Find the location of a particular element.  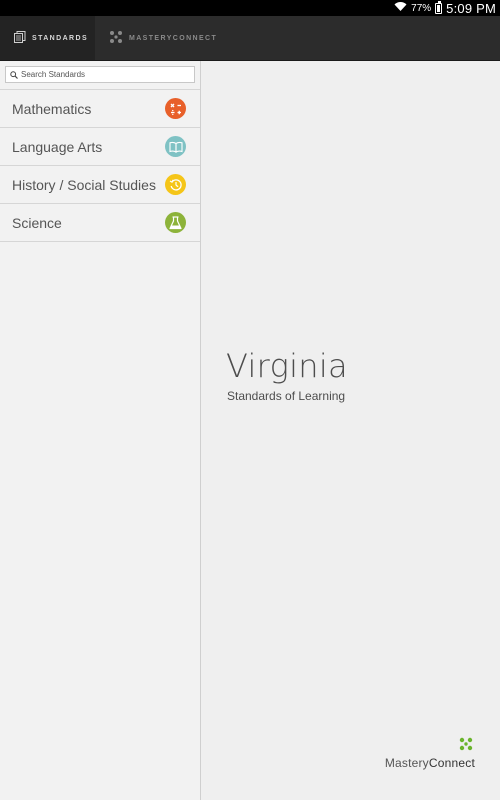

standards-icon is located at coordinates (20, 38).